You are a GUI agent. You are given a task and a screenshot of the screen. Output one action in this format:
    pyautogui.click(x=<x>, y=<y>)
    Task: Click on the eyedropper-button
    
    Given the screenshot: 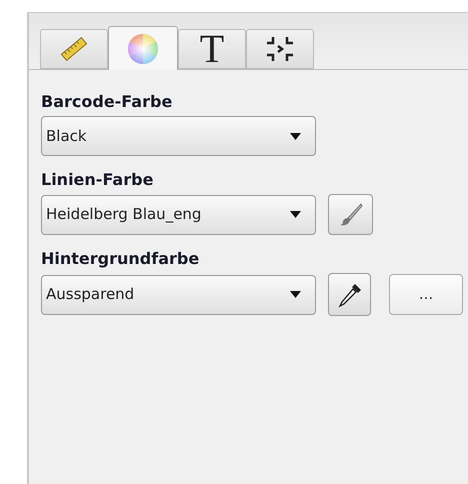 What is the action you would take?
    pyautogui.click(x=349, y=294)
    